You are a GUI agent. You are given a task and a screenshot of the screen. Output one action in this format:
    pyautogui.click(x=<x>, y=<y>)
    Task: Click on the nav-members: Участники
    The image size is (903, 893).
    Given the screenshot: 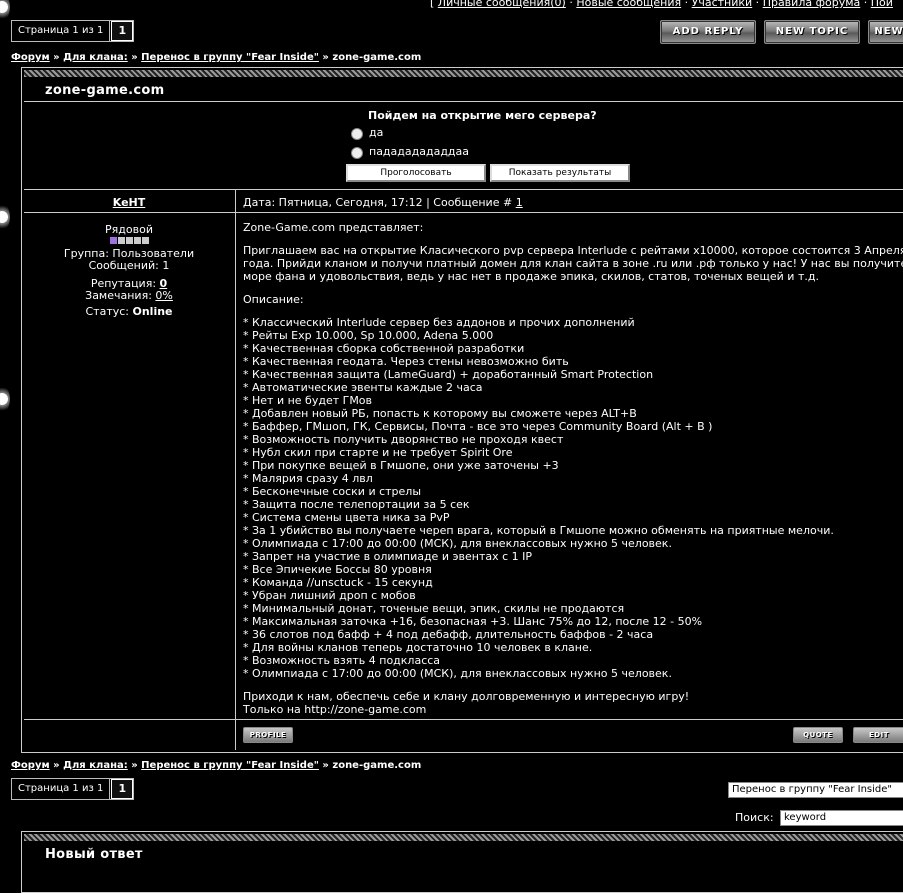 What is the action you would take?
    pyautogui.click(x=722, y=4)
    